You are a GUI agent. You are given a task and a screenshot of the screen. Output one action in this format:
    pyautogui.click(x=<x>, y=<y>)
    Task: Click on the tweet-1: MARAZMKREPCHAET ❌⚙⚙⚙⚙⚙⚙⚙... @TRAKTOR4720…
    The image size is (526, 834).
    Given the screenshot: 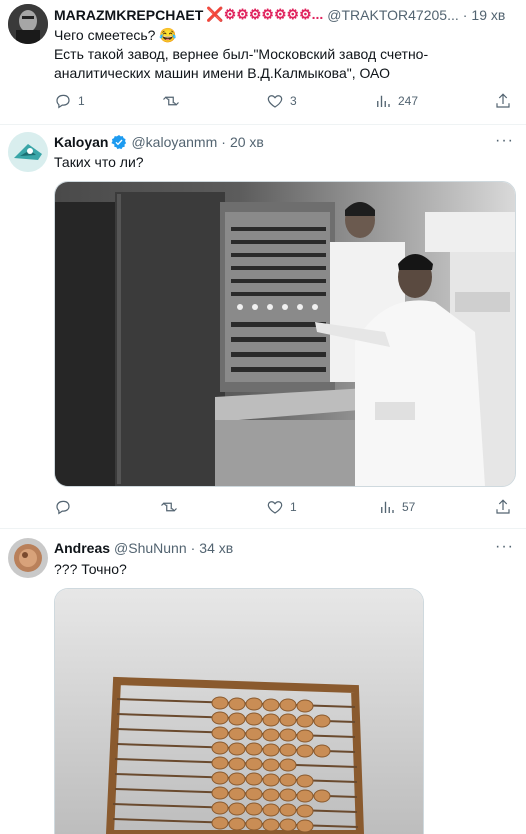 What is the action you would take?
    pyautogui.click(x=263, y=62)
    